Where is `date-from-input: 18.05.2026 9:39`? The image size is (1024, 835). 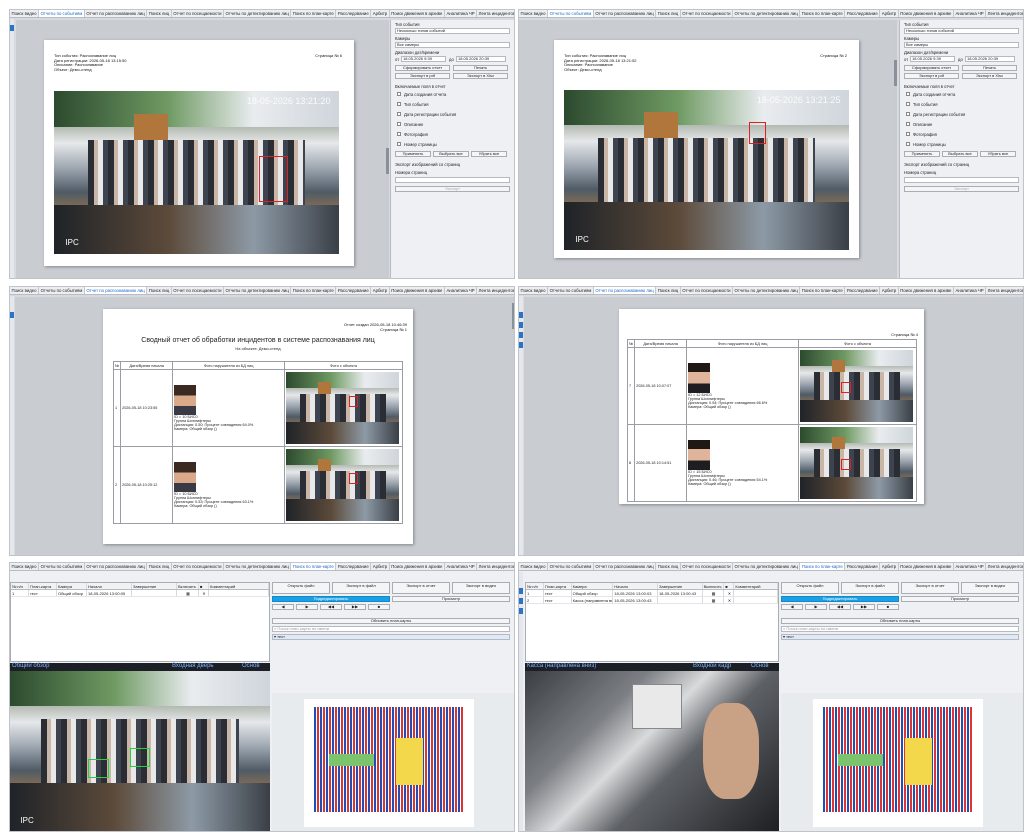 date-from-input: 18.05.2026 9:39 is located at coordinates (932, 59).